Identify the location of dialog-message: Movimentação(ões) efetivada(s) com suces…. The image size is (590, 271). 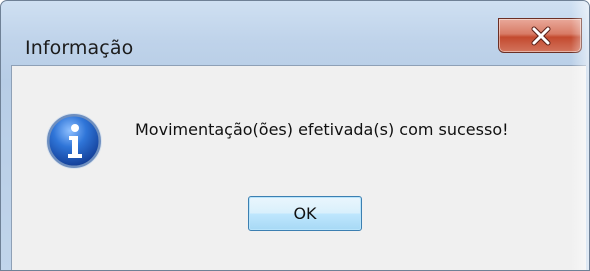
(322, 129).